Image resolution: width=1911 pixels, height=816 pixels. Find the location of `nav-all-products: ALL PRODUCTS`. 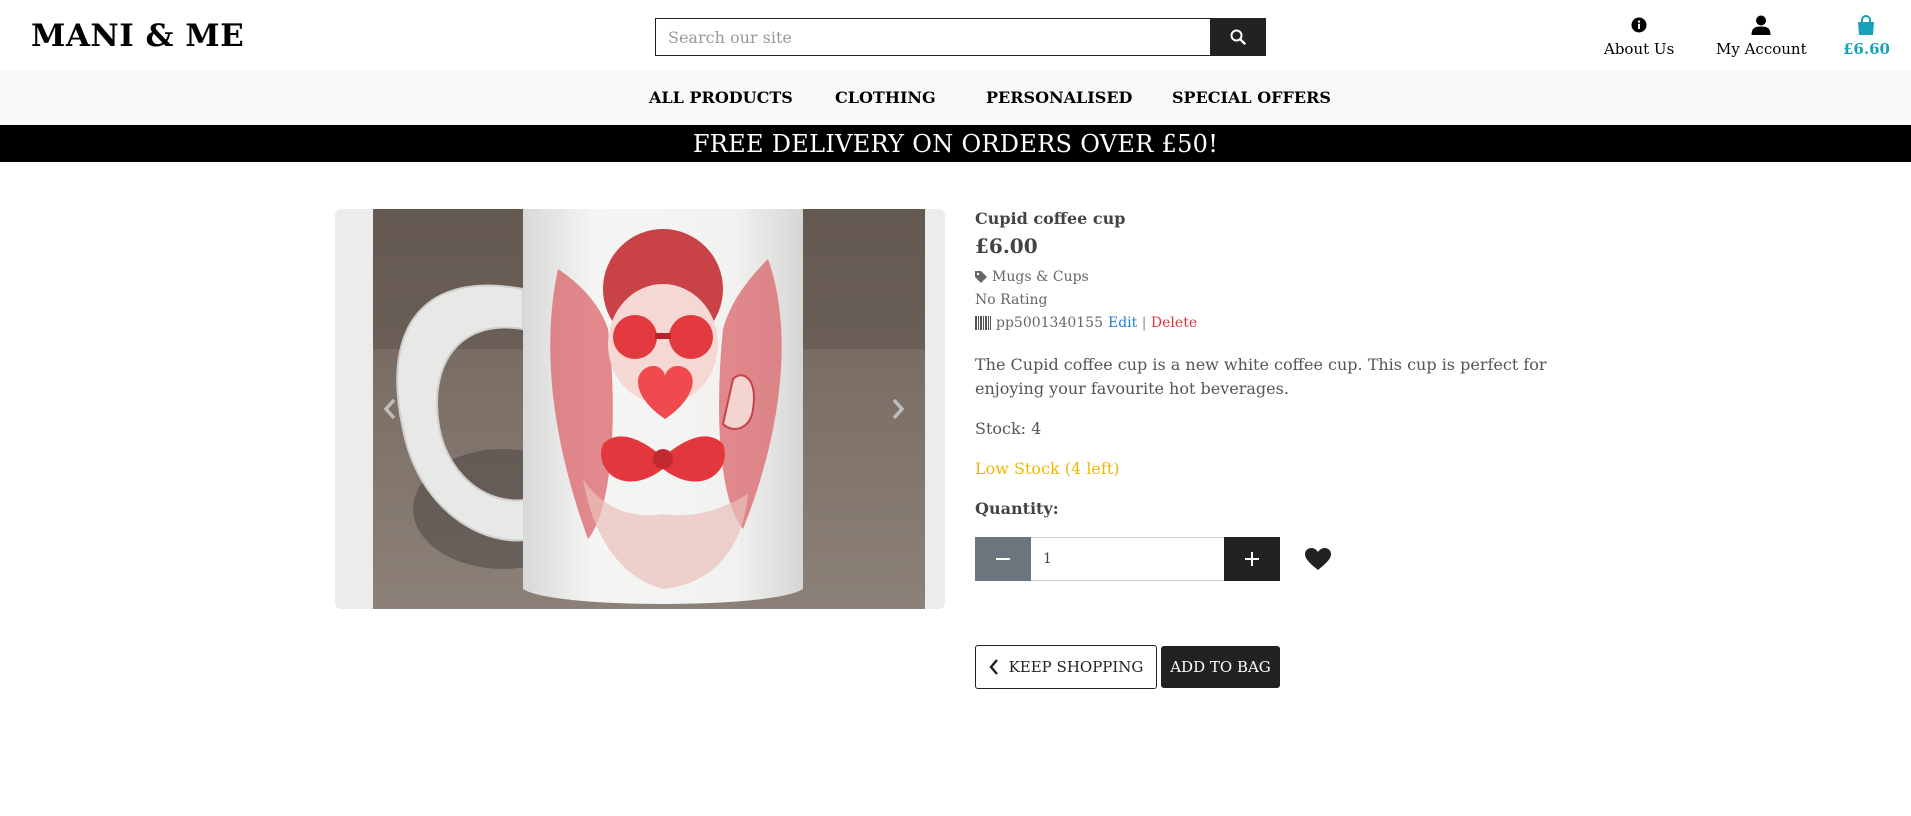

nav-all-products: ALL PRODUCTS is located at coordinates (721, 97).